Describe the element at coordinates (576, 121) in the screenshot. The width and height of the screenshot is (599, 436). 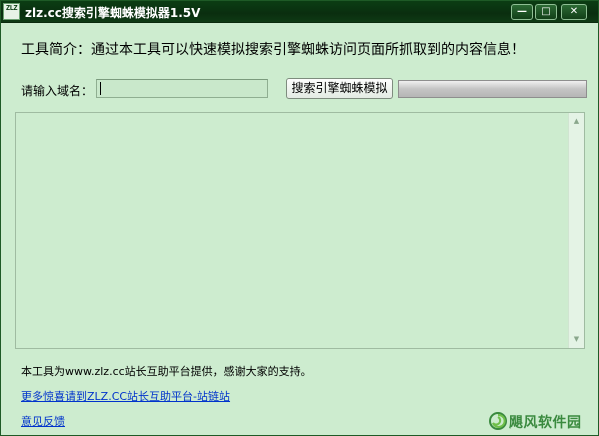
I see `scroll-up-arrow-icon: ▲` at that location.